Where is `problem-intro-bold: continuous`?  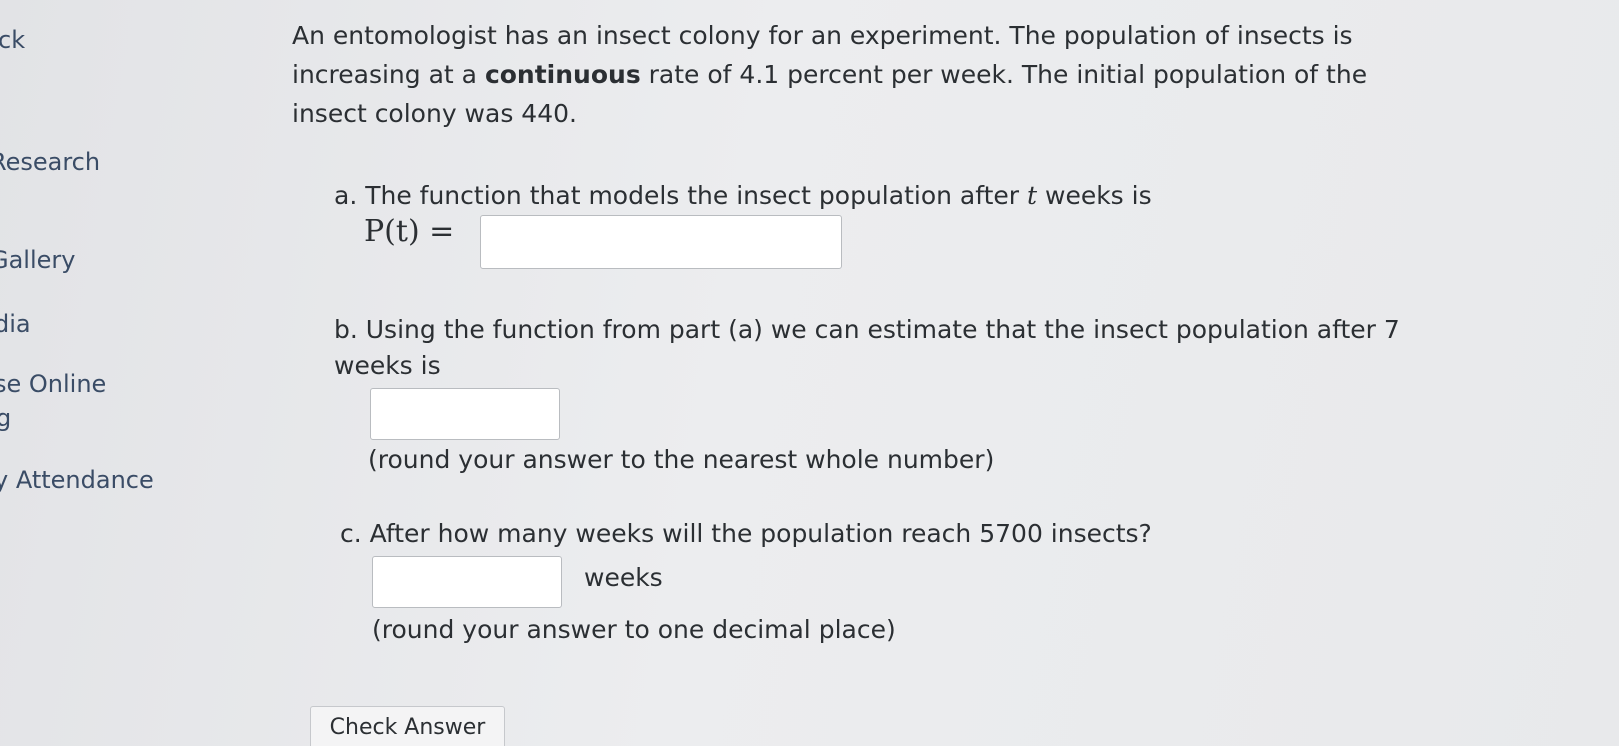
problem-intro-bold: continuous is located at coordinates (562, 74).